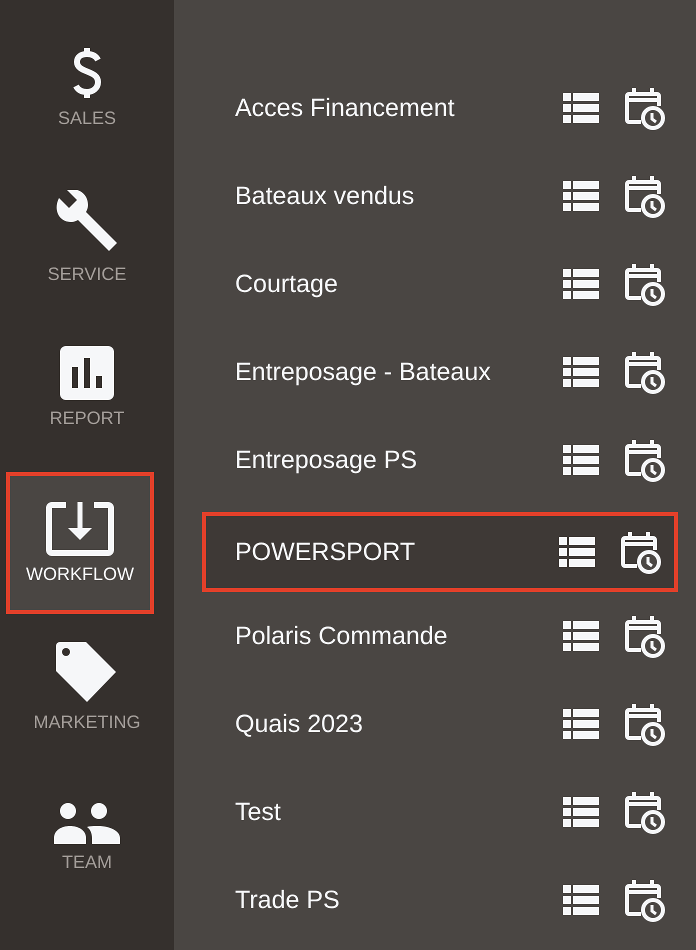 The image size is (696, 950). Describe the element at coordinates (443, 724) in the screenshot. I see `workflow-row: Quais 2023` at that location.